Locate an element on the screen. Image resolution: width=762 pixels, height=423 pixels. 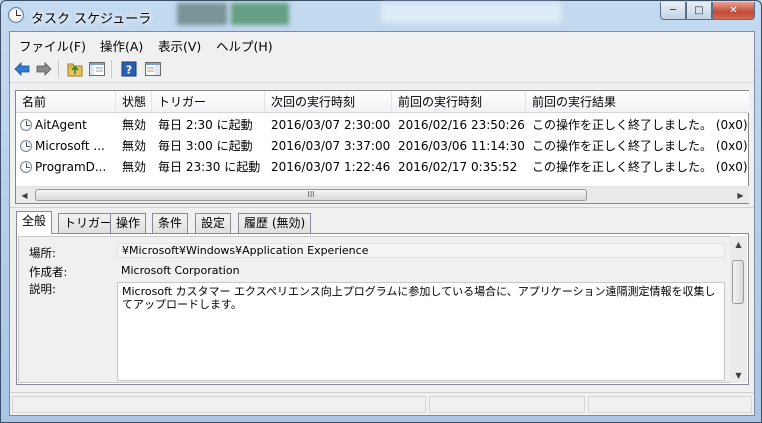
column-header-last-result: 前回の実行結果 is located at coordinates (637, 102).